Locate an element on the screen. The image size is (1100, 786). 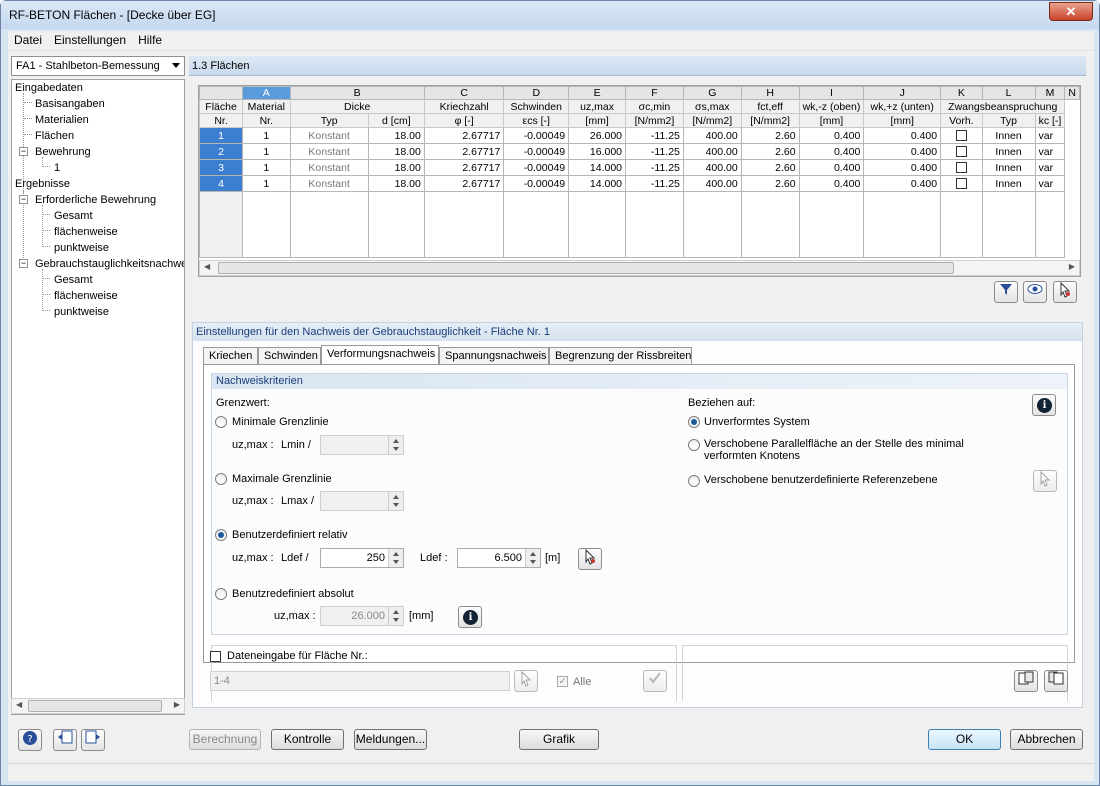
tab-spannungsnachweis: Spannungsnachweis is located at coordinates (494, 356).